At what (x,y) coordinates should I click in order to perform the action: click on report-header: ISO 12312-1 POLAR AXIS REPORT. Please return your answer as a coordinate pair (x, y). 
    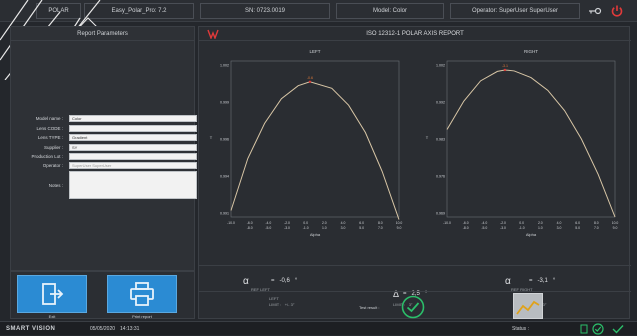
    Looking at the image, I should click on (415, 34).